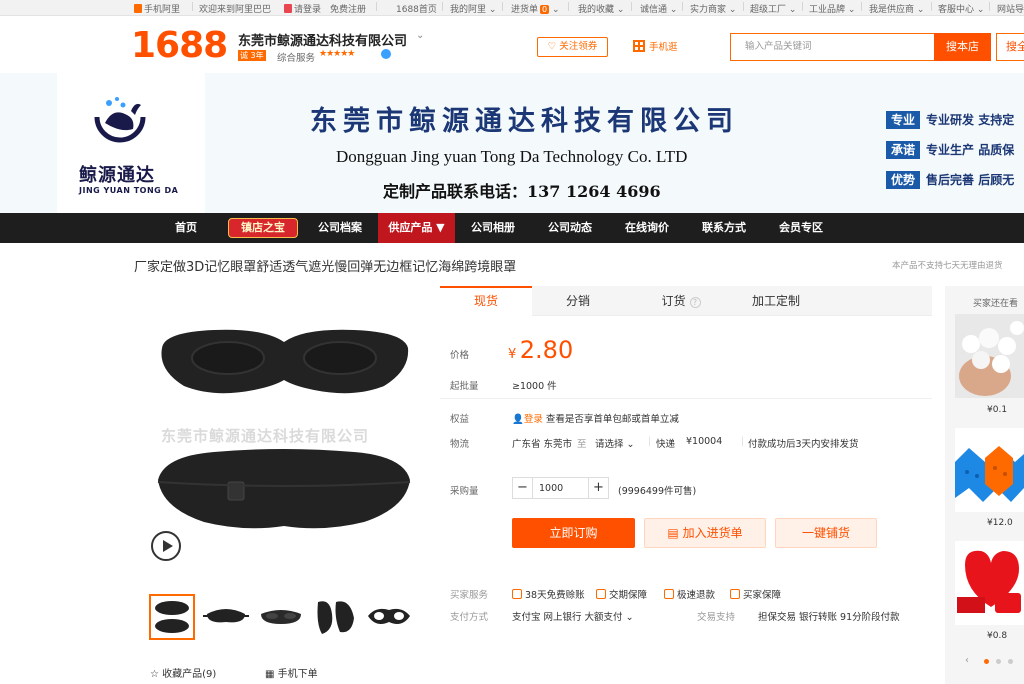  What do you see at coordinates (340, 228) in the screenshot?
I see `nav-company-profile: 公司档案` at bounding box center [340, 228].